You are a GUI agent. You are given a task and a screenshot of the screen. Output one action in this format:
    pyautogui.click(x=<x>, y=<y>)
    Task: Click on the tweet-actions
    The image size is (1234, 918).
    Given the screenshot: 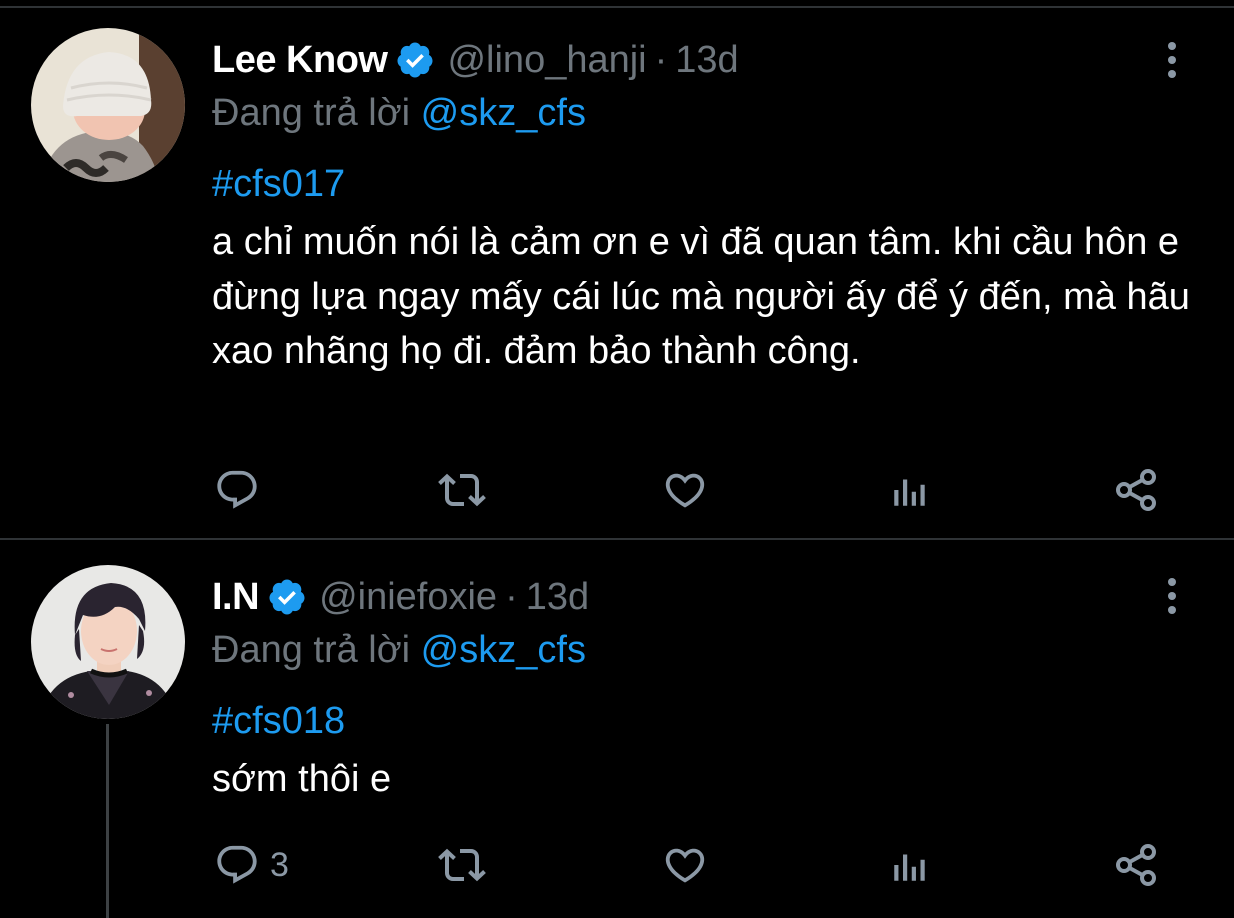 What is the action you would take?
    pyautogui.click(x=617, y=490)
    